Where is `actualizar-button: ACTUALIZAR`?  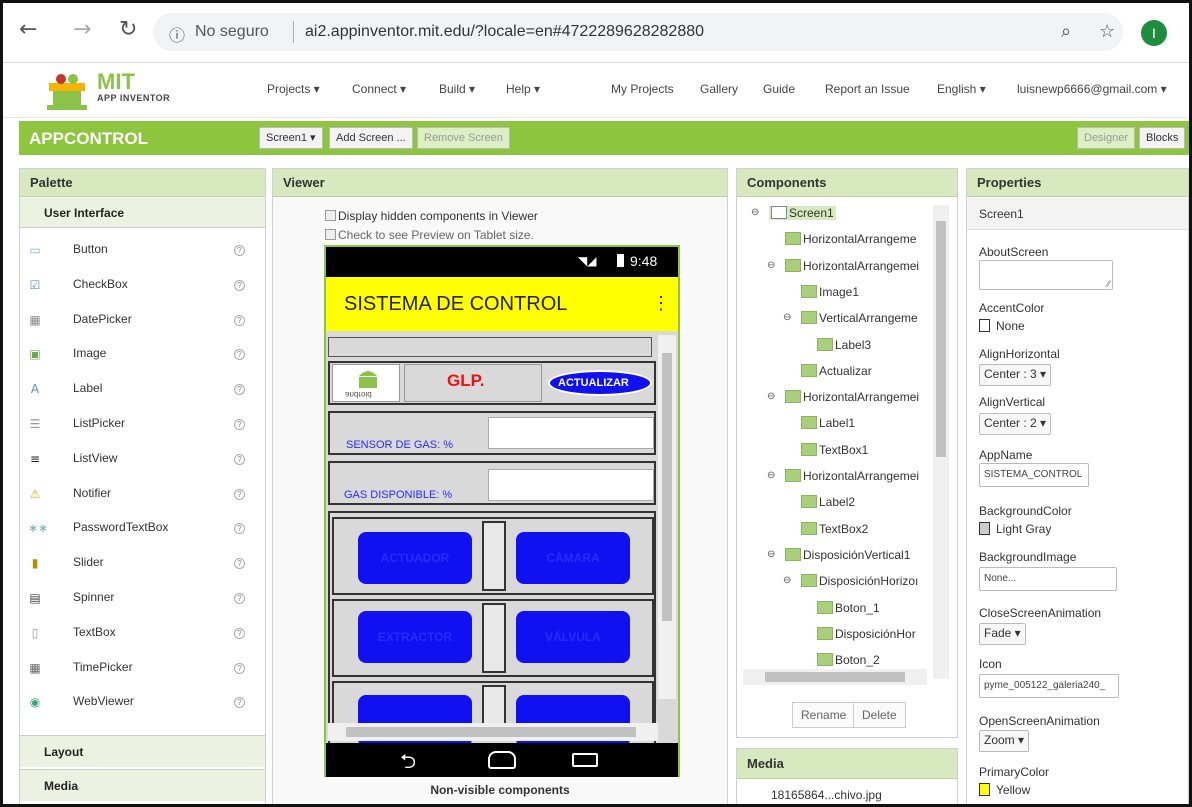
actualizar-button: ACTUALIZAR is located at coordinates (600, 383).